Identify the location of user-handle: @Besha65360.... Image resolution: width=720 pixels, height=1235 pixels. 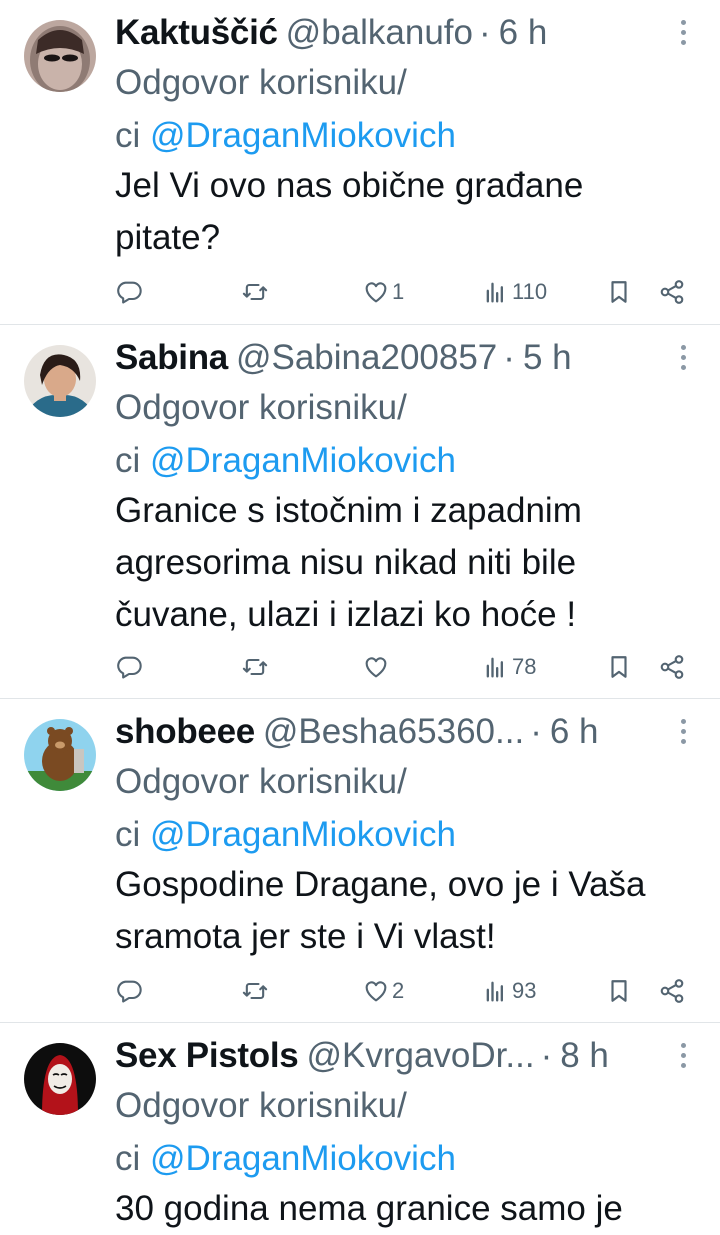
(393, 732).